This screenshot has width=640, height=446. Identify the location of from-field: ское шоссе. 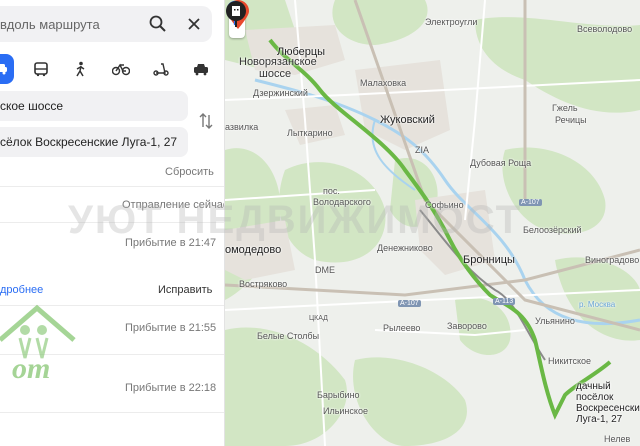
(94, 106).